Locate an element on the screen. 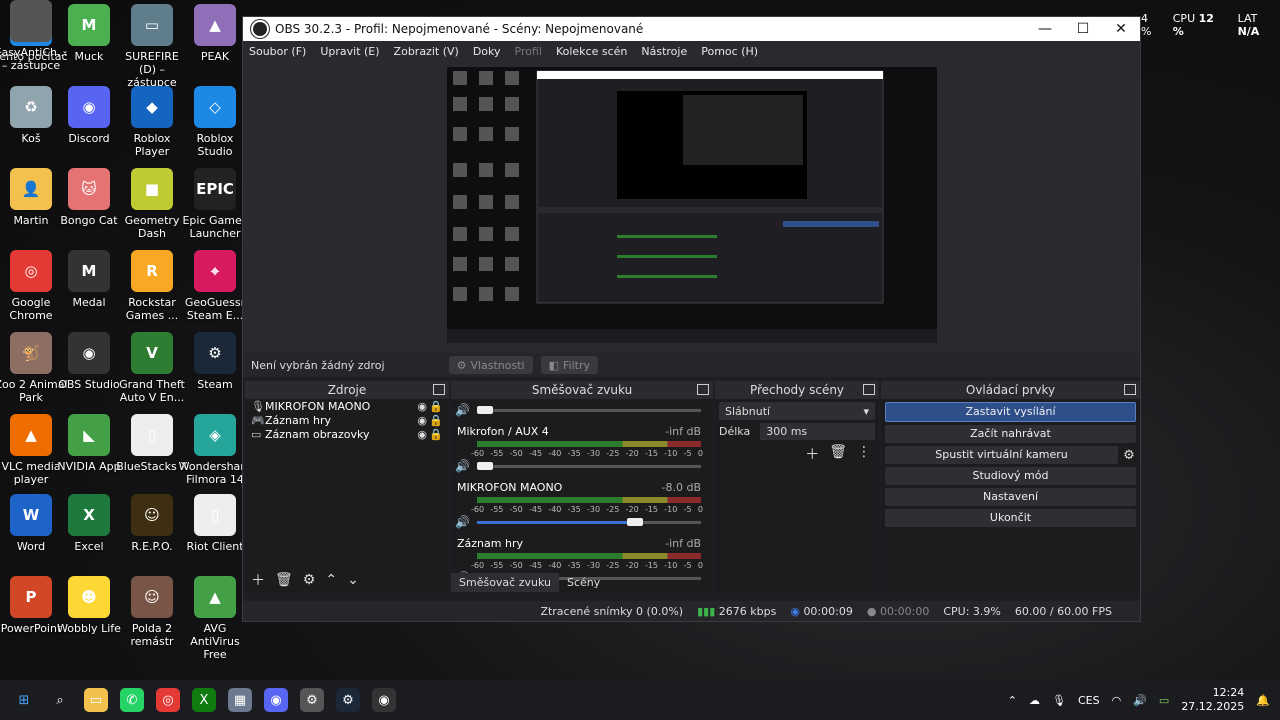 This screenshot has width=1280, height=720. desktop-icon: ▲ AVG AntiVirus Free is located at coordinates (215, 618).